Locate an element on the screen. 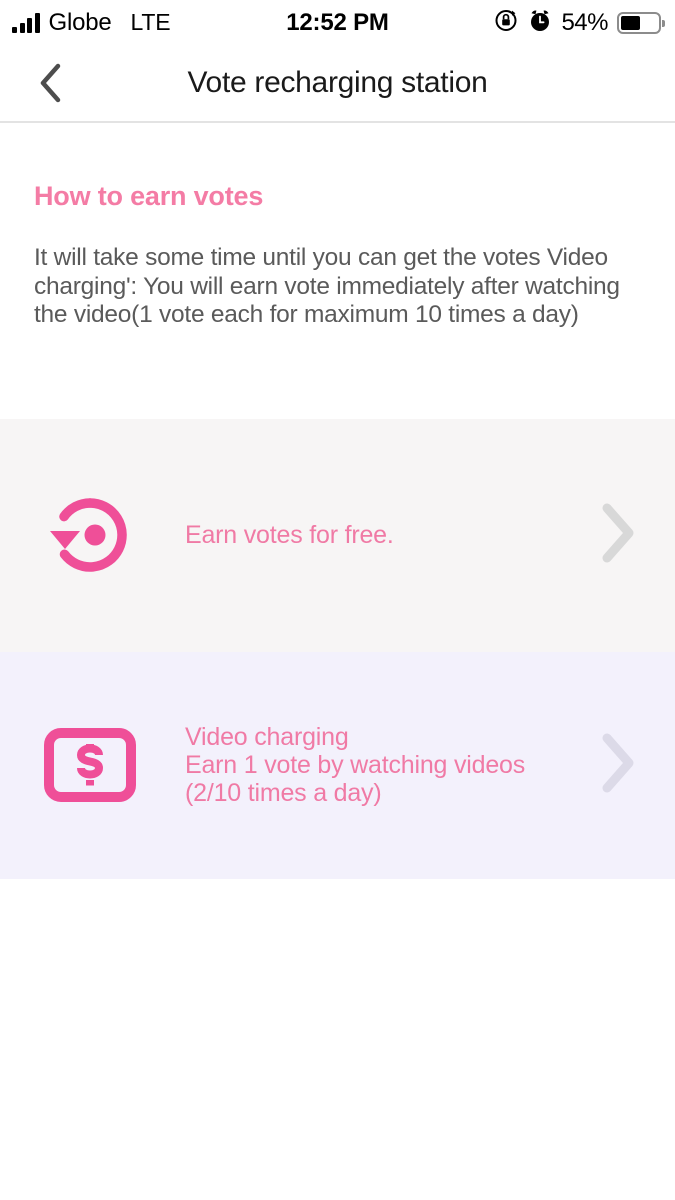 The image size is (675, 1200). option-title: Earn votes for free. is located at coordinates (289, 534).